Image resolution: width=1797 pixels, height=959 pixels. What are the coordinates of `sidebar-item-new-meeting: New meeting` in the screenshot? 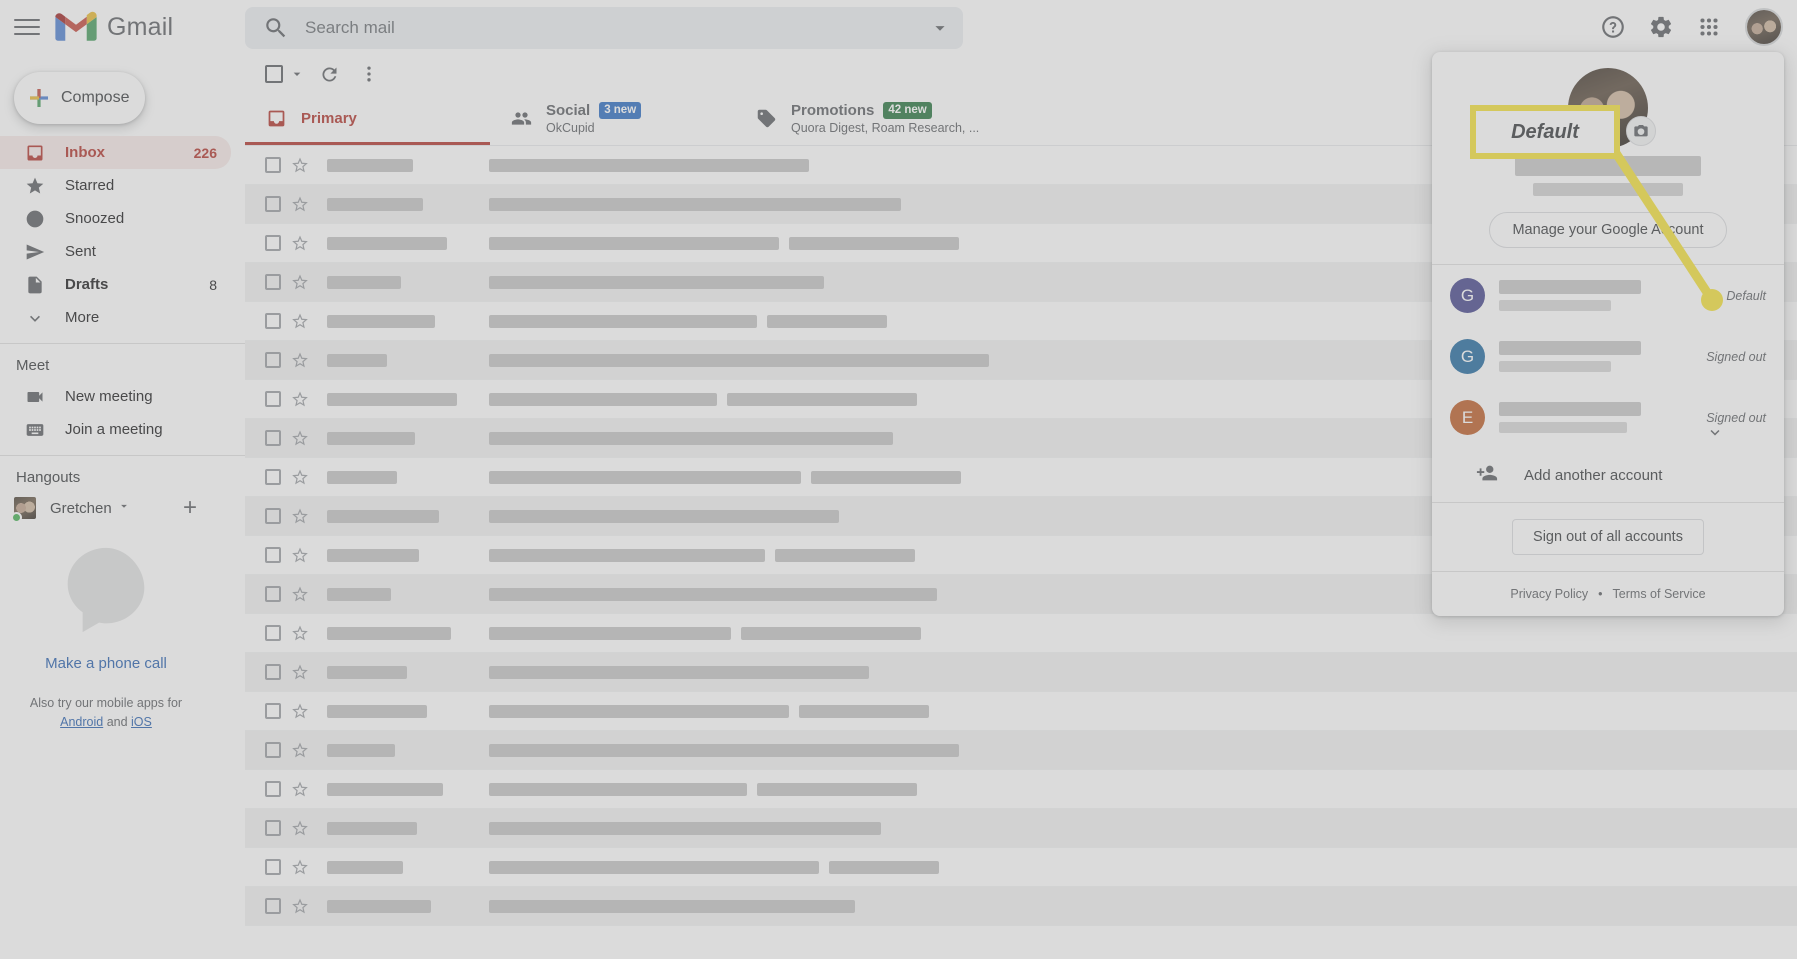 It's located at (115, 396).